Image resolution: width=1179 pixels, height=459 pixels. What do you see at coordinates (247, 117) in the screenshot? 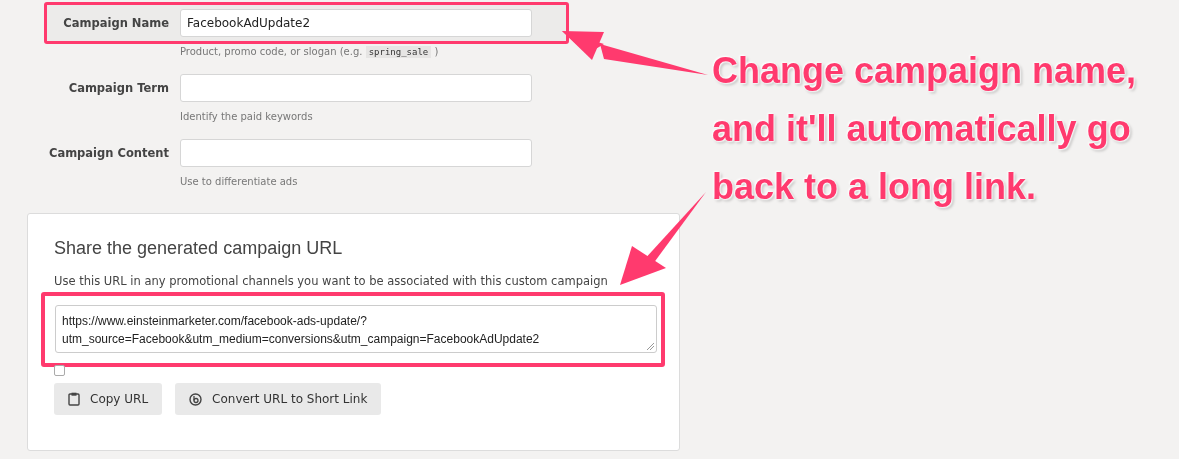
I see `hint-text: Identify the paid keywords` at bounding box center [247, 117].